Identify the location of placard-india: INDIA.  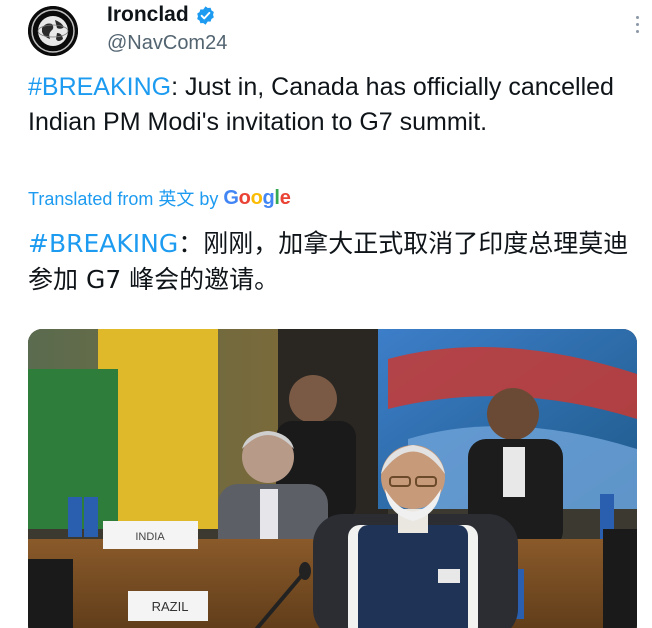
(150, 537).